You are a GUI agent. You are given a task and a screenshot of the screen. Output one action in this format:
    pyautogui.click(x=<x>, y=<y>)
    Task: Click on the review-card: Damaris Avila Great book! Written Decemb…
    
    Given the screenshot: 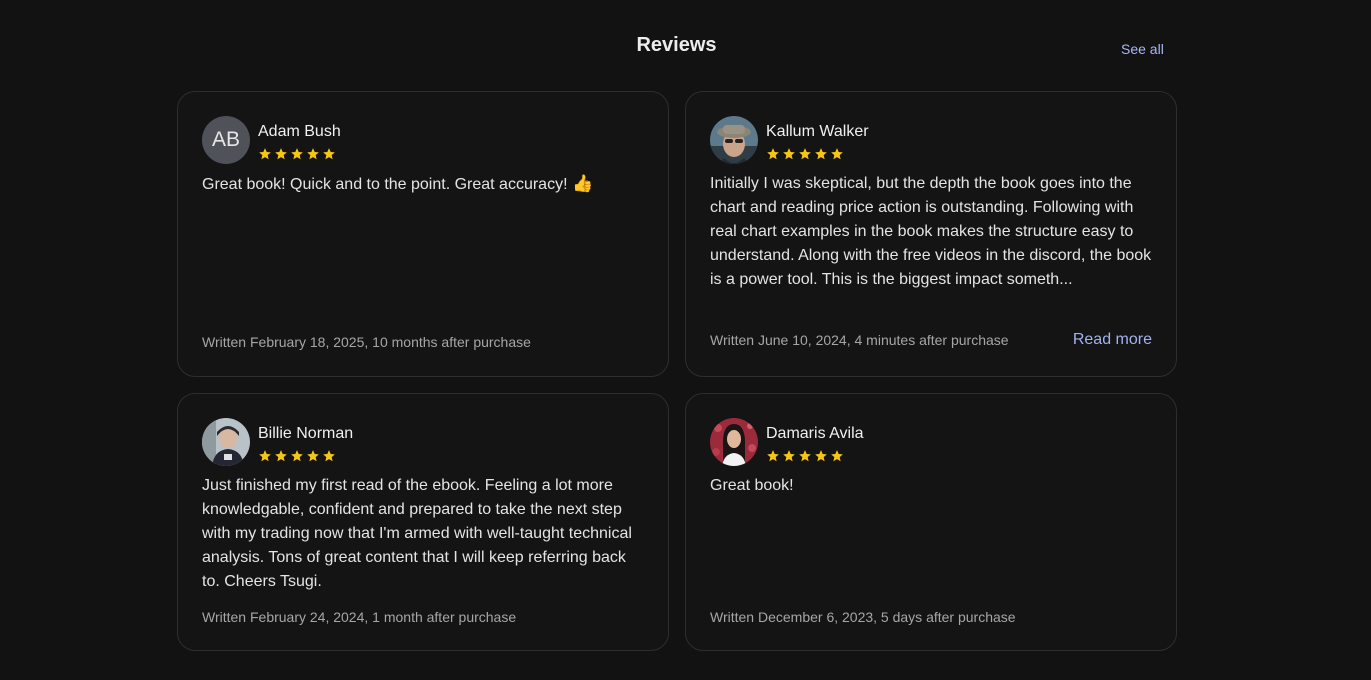 What is the action you would take?
    pyautogui.click(x=931, y=522)
    